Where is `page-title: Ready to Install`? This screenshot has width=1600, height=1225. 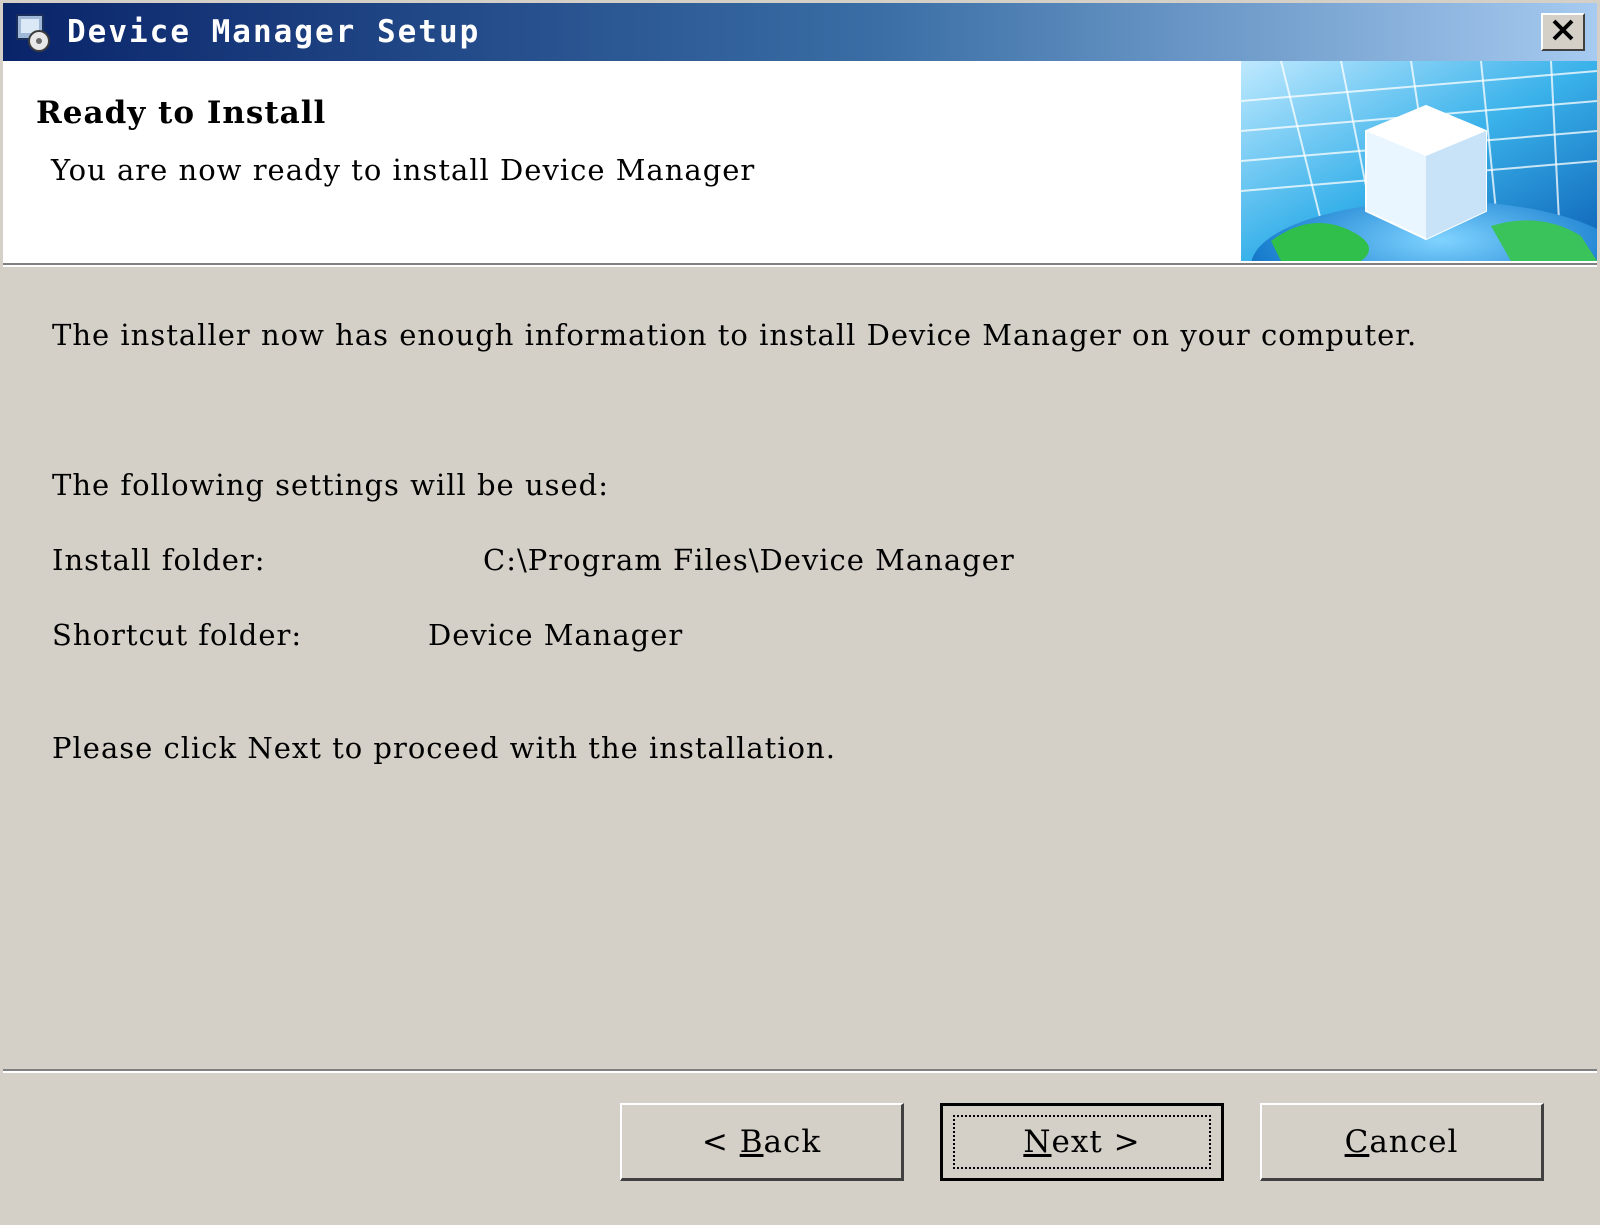 page-title: Ready to Install is located at coordinates (181, 113).